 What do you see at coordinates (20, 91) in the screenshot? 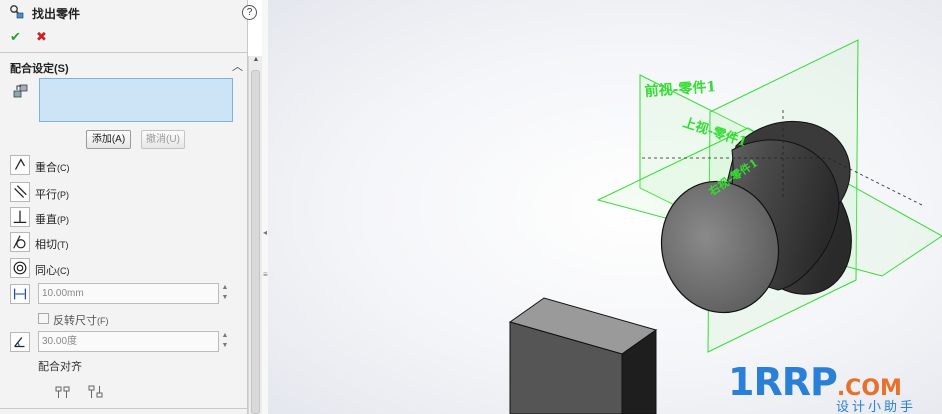
I see `mate-entities-icon` at bounding box center [20, 91].